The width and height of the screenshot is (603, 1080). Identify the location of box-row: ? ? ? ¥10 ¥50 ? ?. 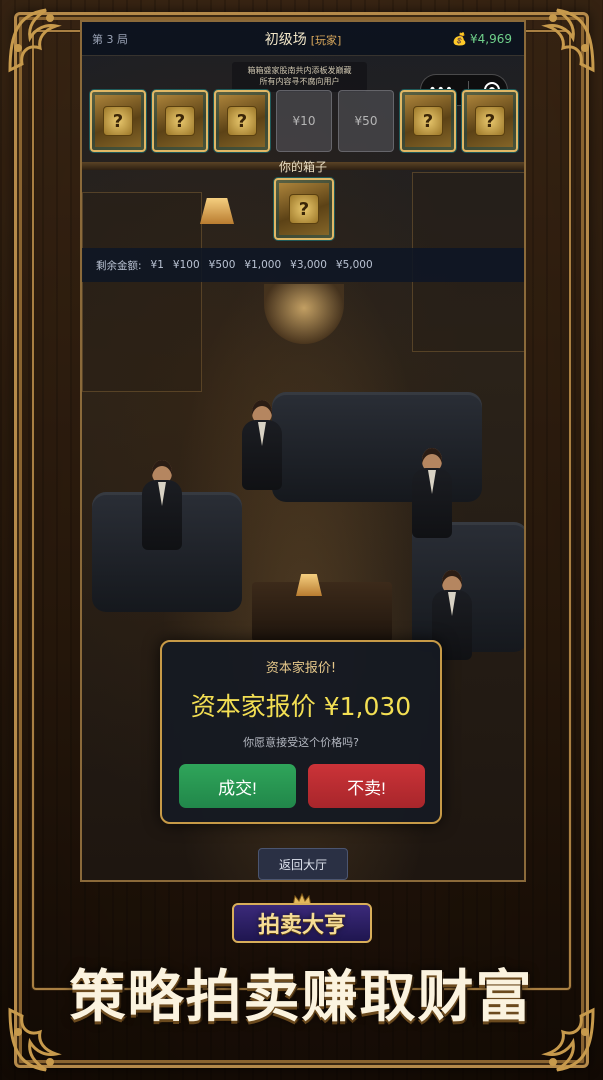
(305, 121).